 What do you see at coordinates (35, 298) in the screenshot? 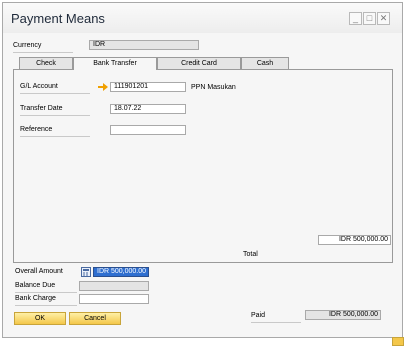
I see `bank-charge-label: Bank Charge` at bounding box center [35, 298].